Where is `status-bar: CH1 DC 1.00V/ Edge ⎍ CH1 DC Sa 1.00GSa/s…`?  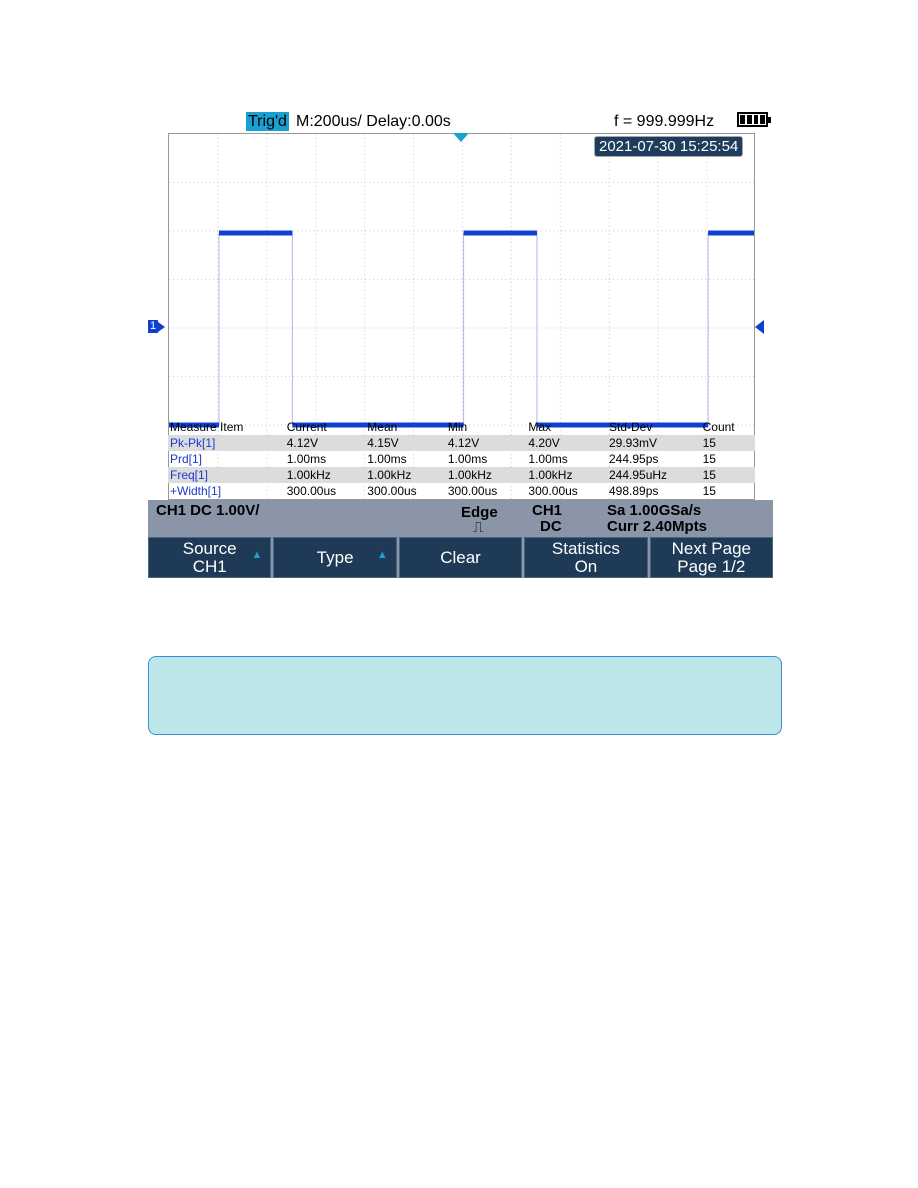 status-bar: CH1 DC 1.00V/ Edge ⎍ CH1 DC Sa 1.00GSa/s… is located at coordinates (460, 518).